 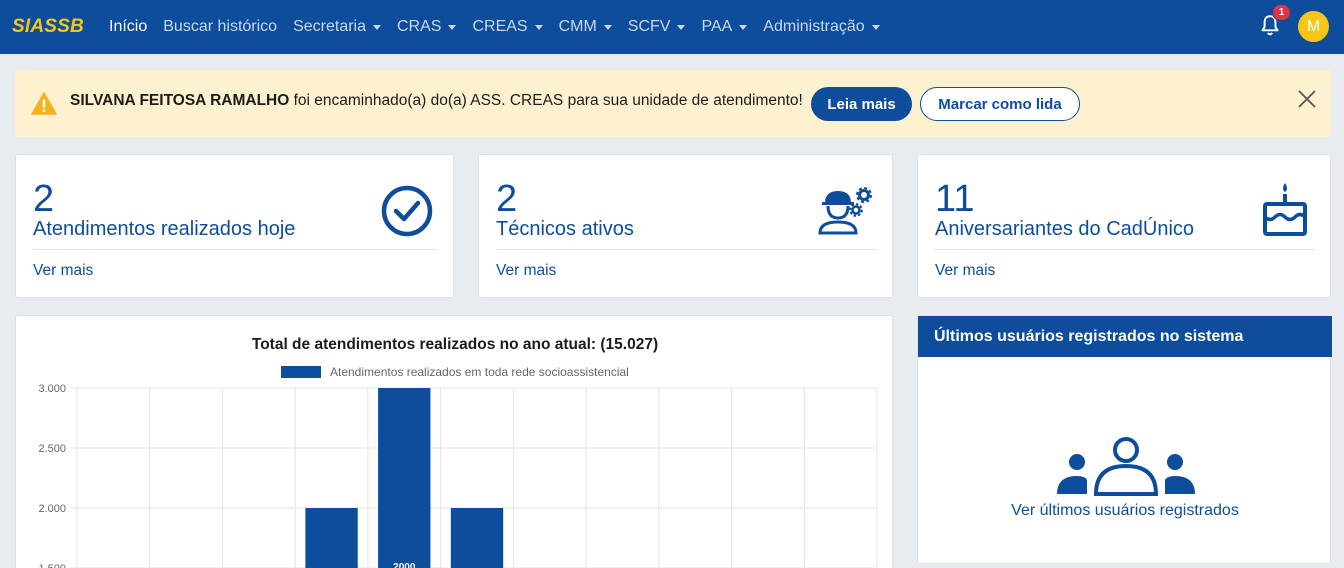 I want to click on stat-card-active-technicians: 2 Técnicos ativos Ver mais, so click(x=685, y=226).